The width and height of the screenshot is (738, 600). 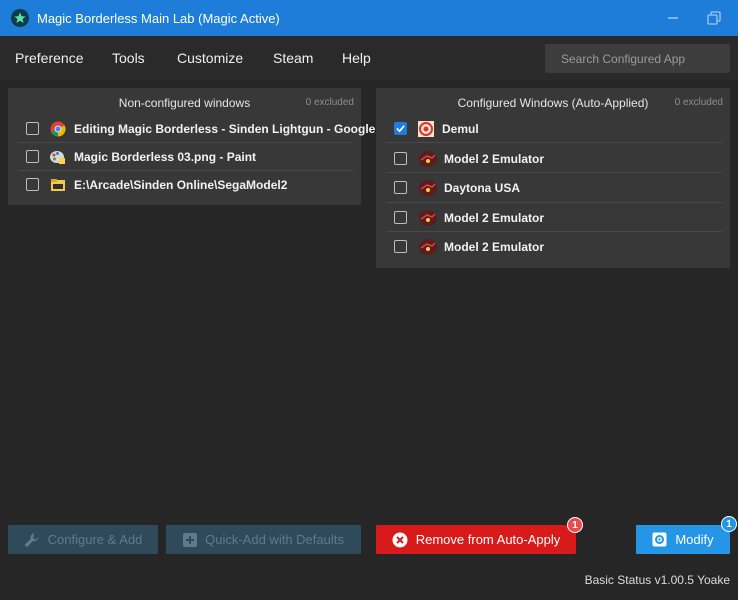 What do you see at coordinates (190, 539) in the screenshot?
I see `plus-square-icon` at bounding box center [190, 539].